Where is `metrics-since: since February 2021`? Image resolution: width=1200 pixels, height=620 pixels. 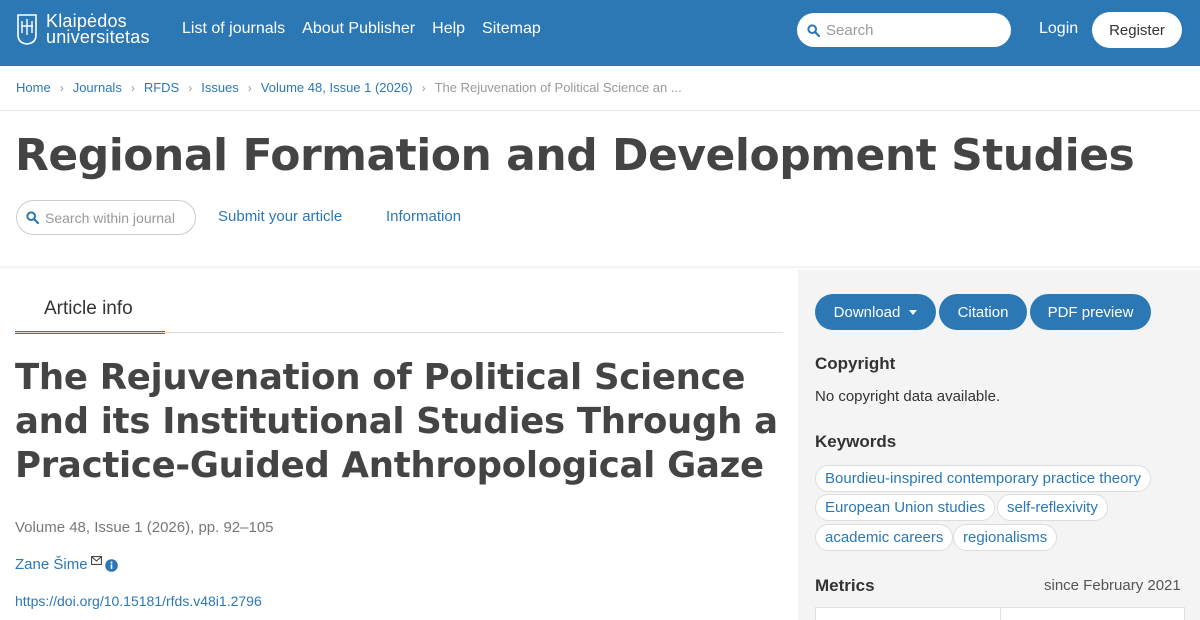 metrics-since: since February 2021 is located at coordinates (1112, 585).